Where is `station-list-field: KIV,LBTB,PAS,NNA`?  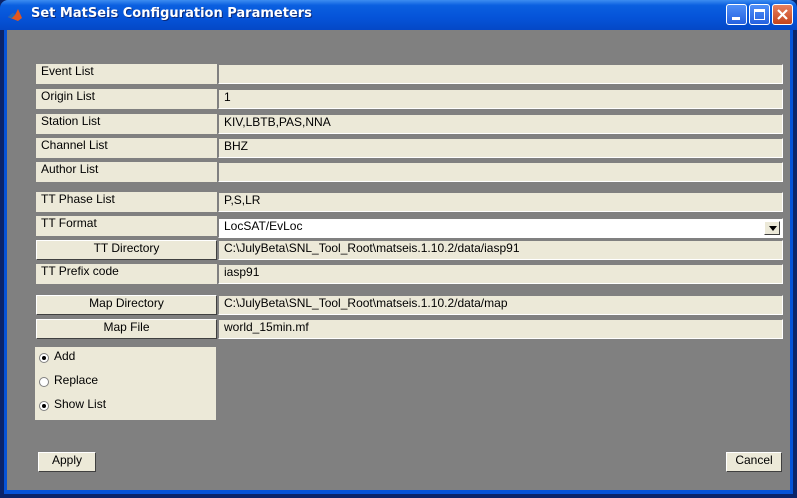 station-list-field: KIV,LBTB,PAS,NNA is located at coordinates (500, 124).